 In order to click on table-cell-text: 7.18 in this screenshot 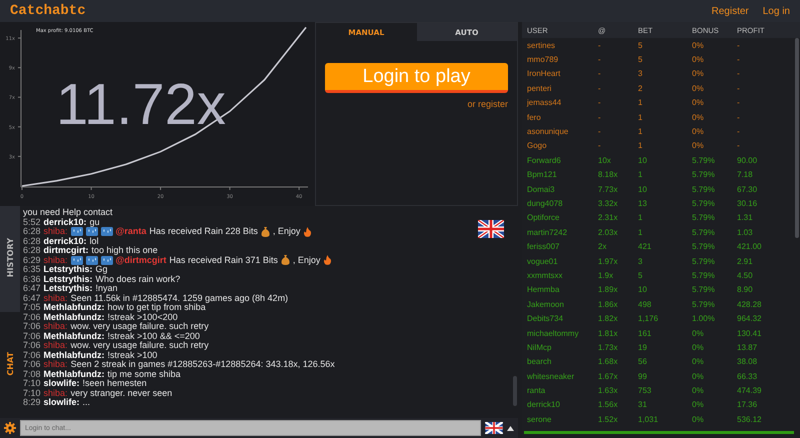, I will do `click(745, 175)`.